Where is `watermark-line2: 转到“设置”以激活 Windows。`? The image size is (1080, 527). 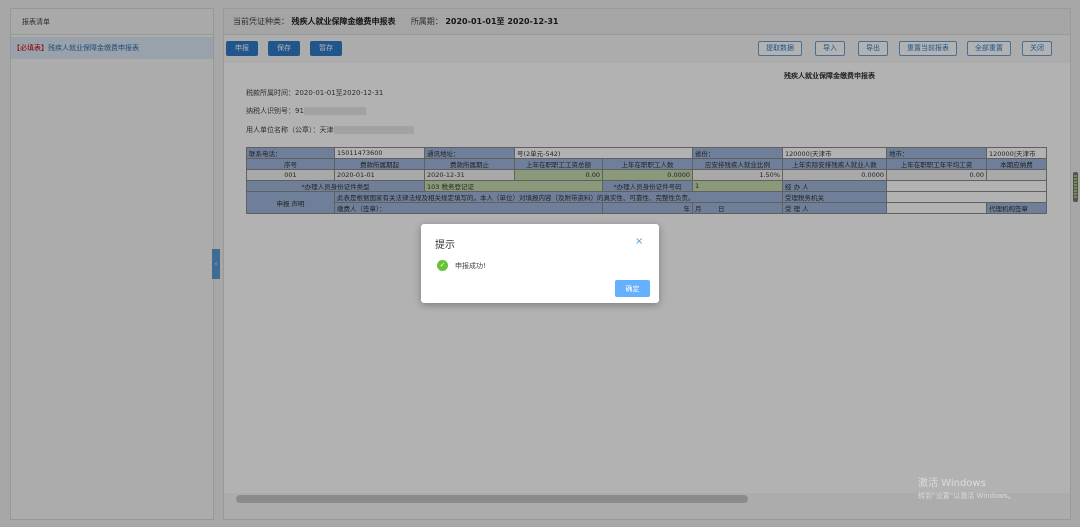
watermark-line2: 转到“设置”以激活 Windows。 is located at coordinates (966, 496).